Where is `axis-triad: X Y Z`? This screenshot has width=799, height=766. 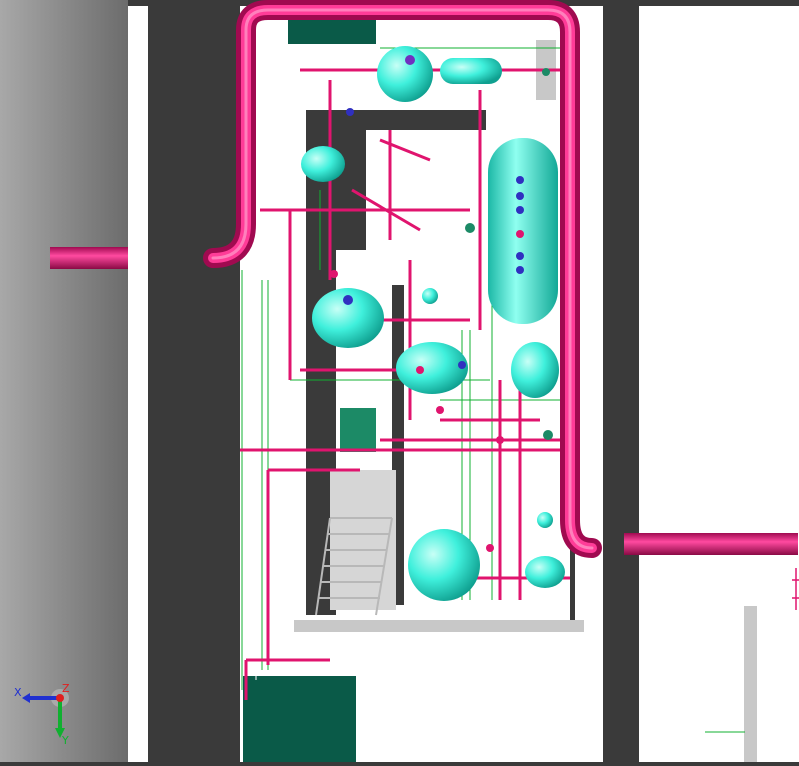 axis-triad: X Y Z is located at coordinates (40, 714).